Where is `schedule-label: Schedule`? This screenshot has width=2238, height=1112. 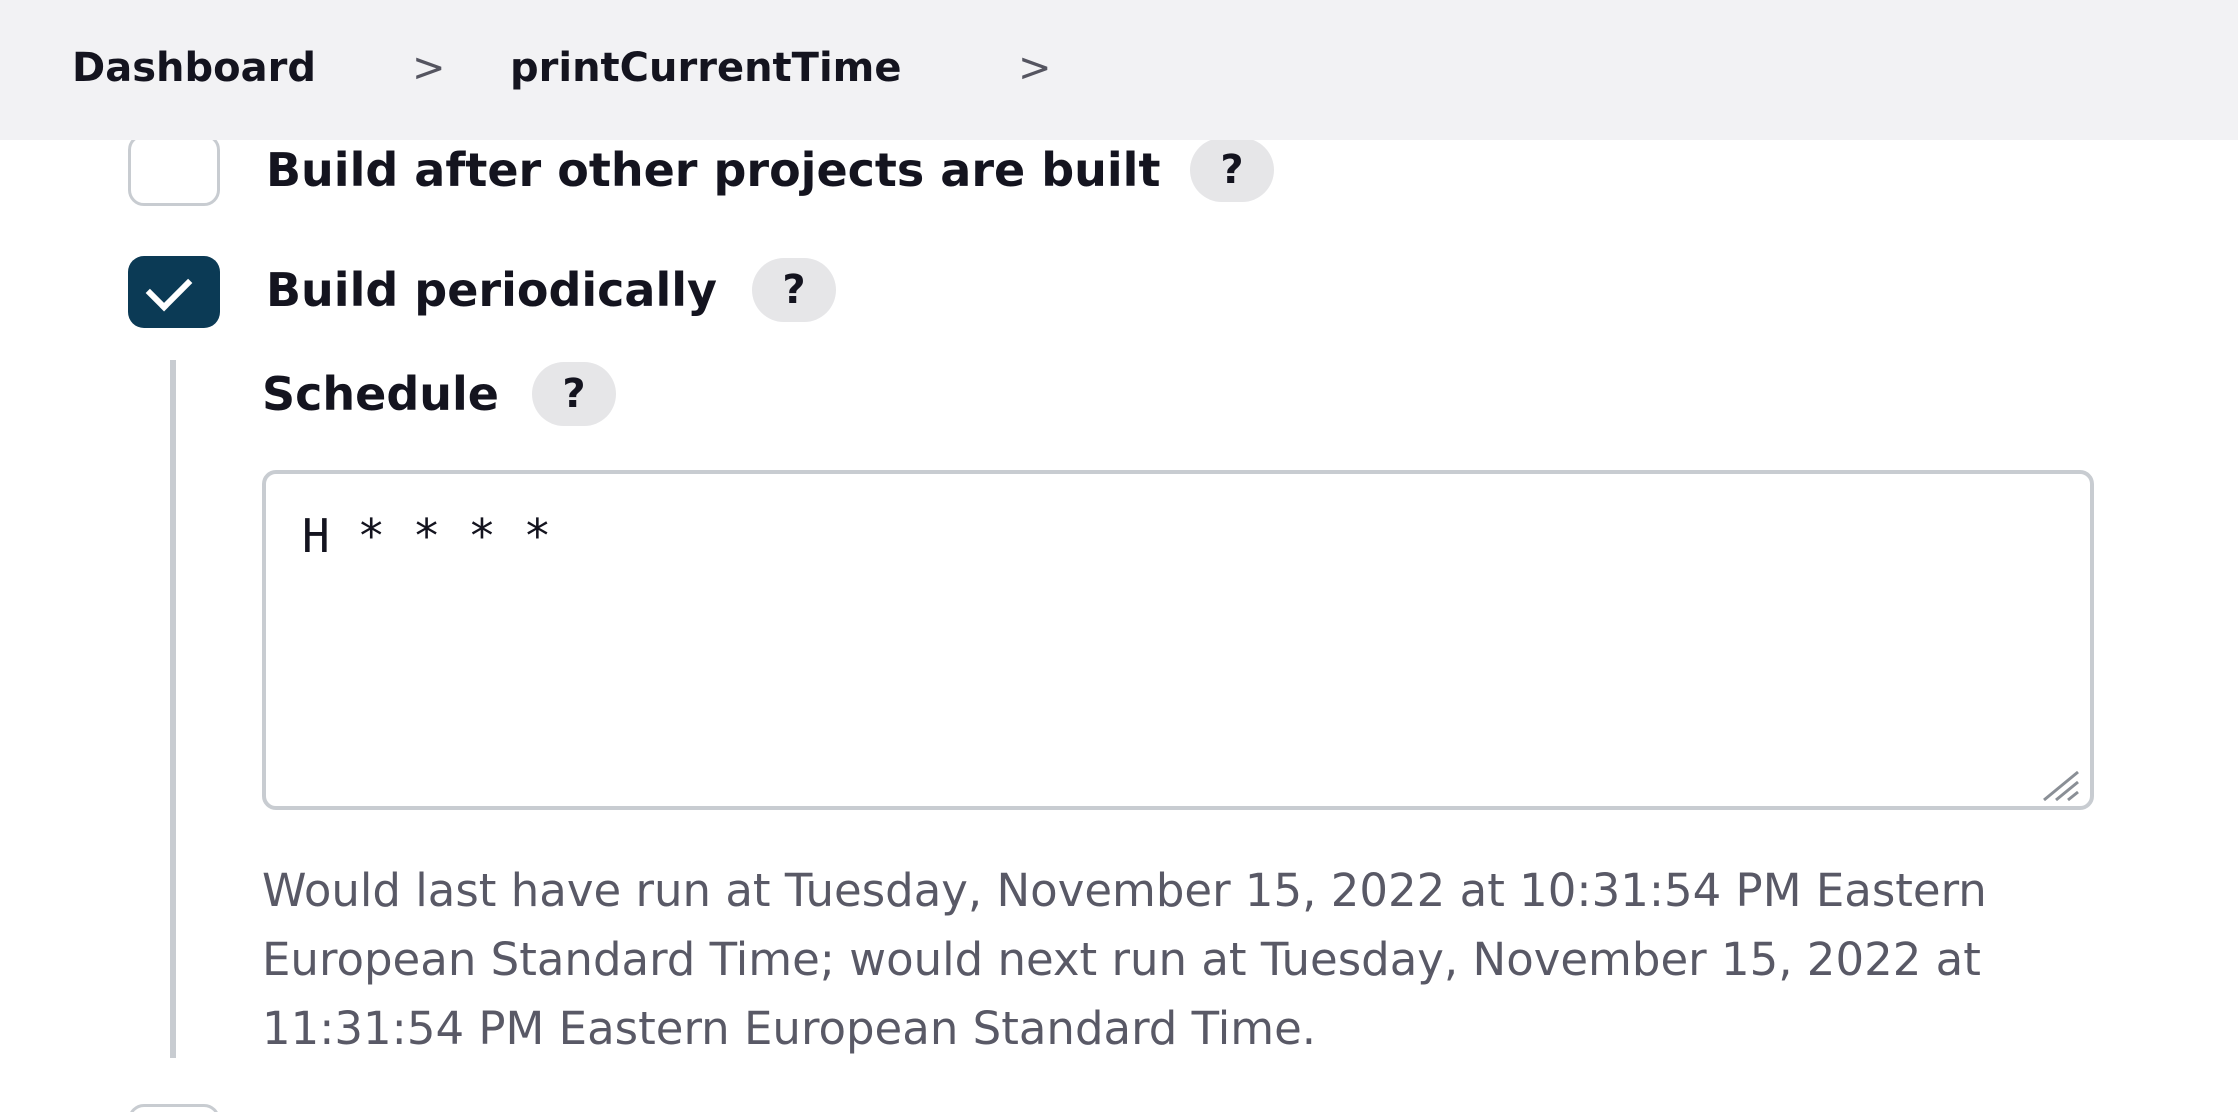
schedule-label: Schedule is located at coordinates (380, 394).